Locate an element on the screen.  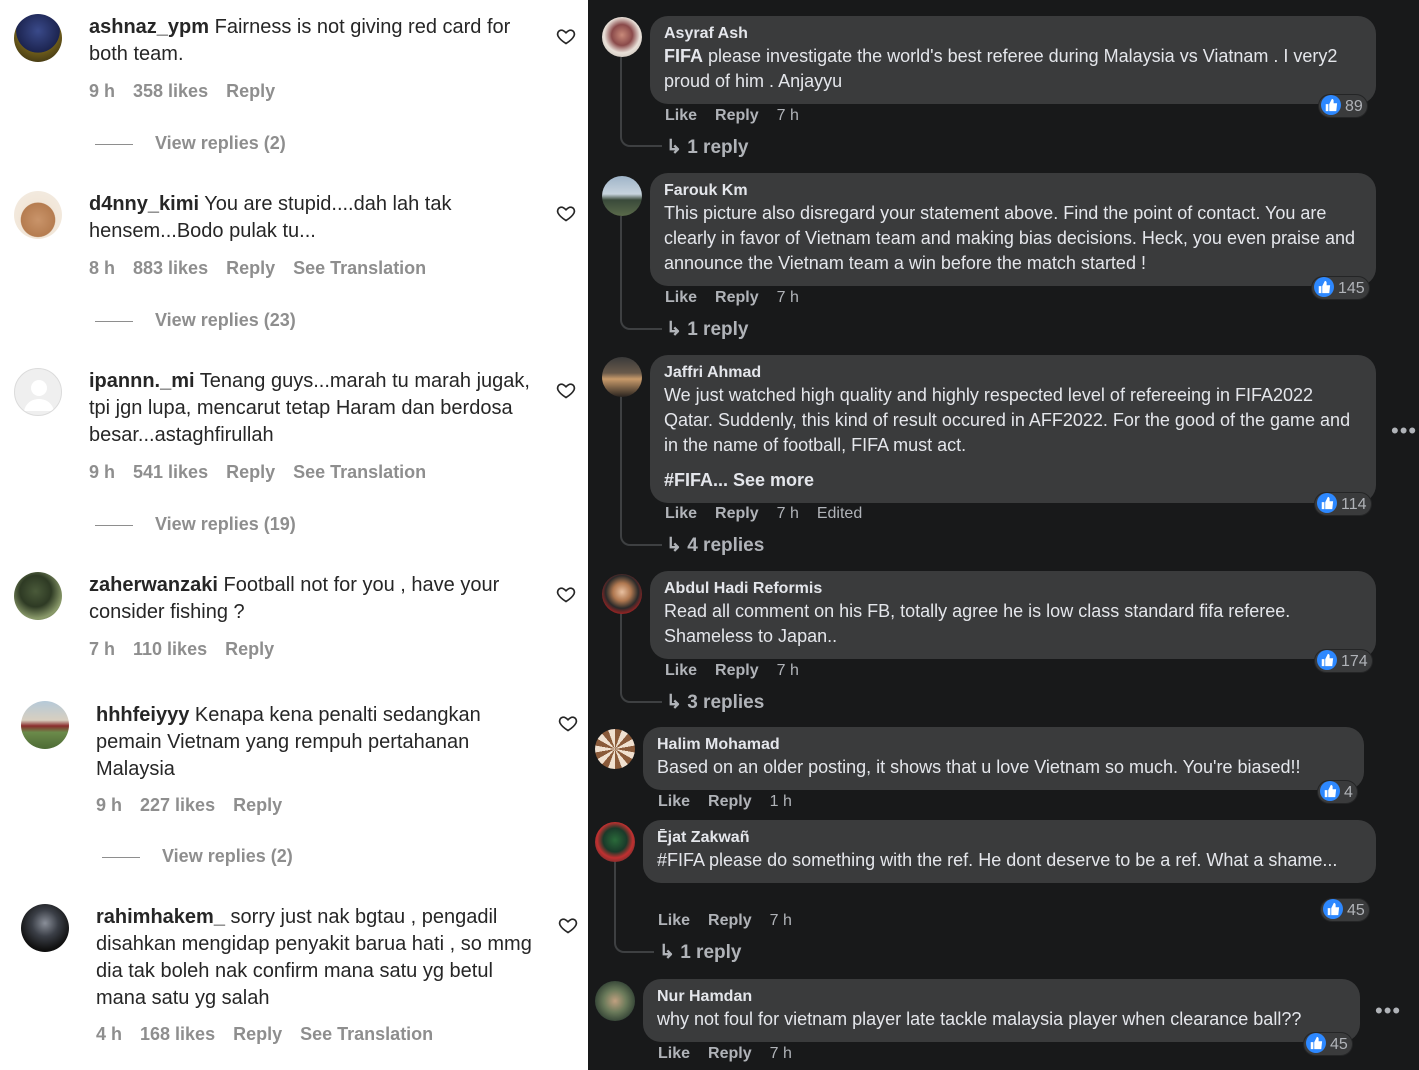
fifa-link: FIFA is located at coordinates (683, 56).